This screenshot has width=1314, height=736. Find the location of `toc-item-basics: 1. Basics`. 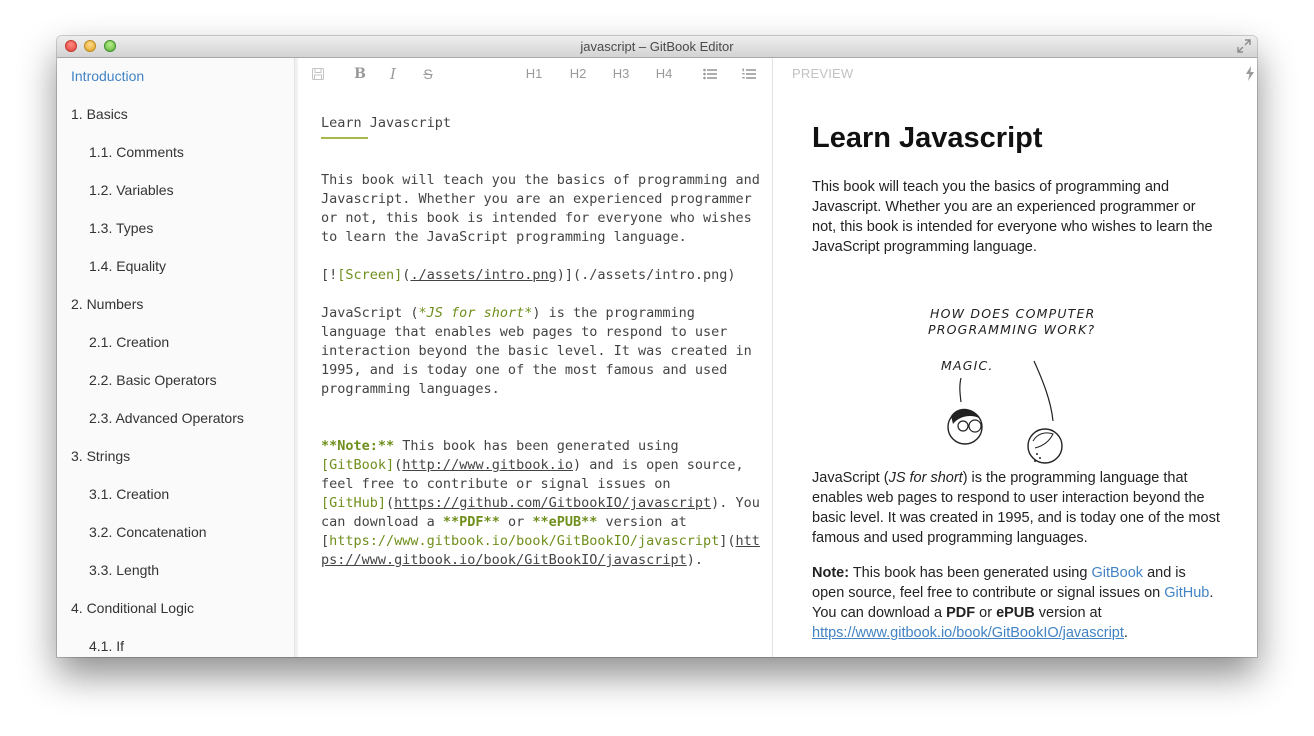

toc-item-basics: 1. Basics is located at coordinates (99, 114).